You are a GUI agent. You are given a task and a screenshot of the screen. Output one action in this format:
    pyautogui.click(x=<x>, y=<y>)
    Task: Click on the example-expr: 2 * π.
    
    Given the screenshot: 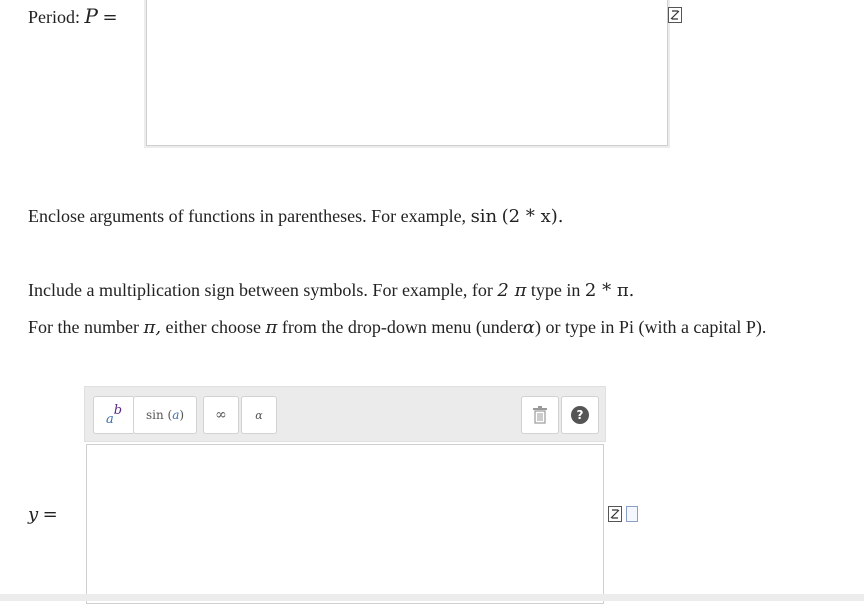 What is the action you would take?
    pyautogui.click(x=609, y=290)
    